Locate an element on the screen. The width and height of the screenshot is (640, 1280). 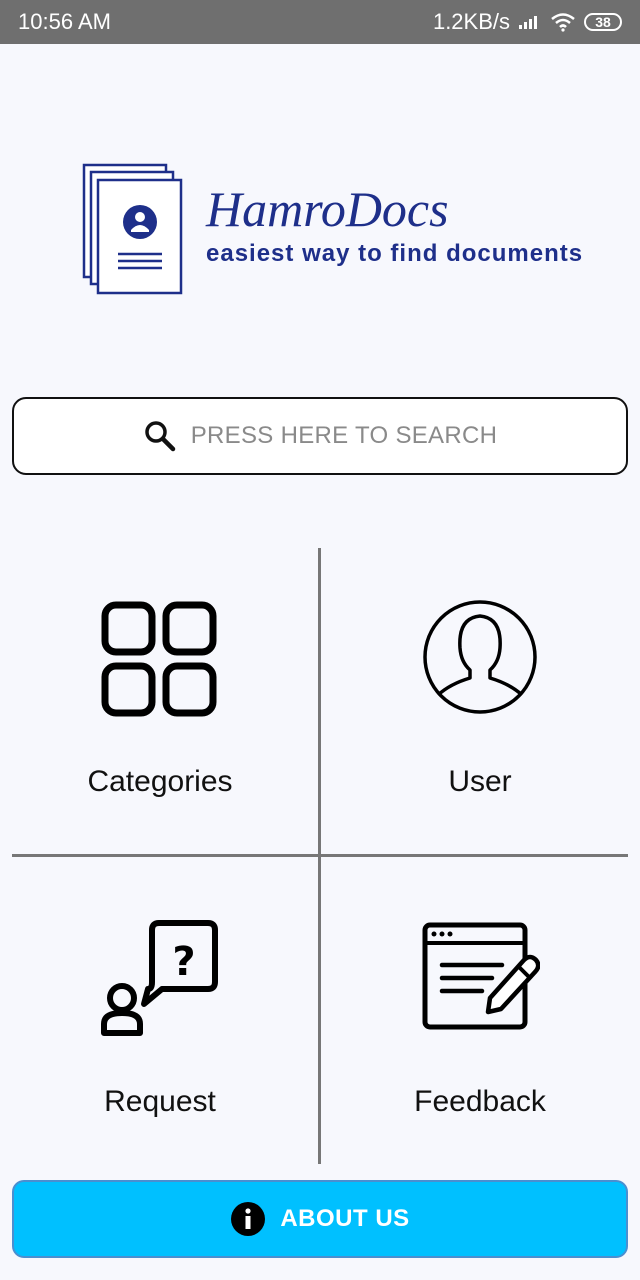
app-logo: HamroDocs easiest way to find documents is located at coordinates (350, 230).